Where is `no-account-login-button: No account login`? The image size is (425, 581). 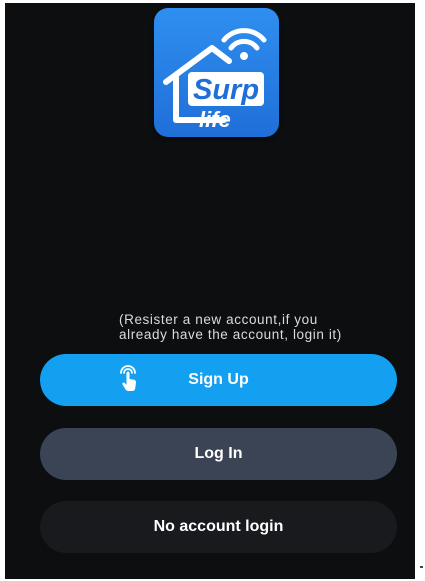 no-account-login-button: No account login is located at coordinates (218, 527).